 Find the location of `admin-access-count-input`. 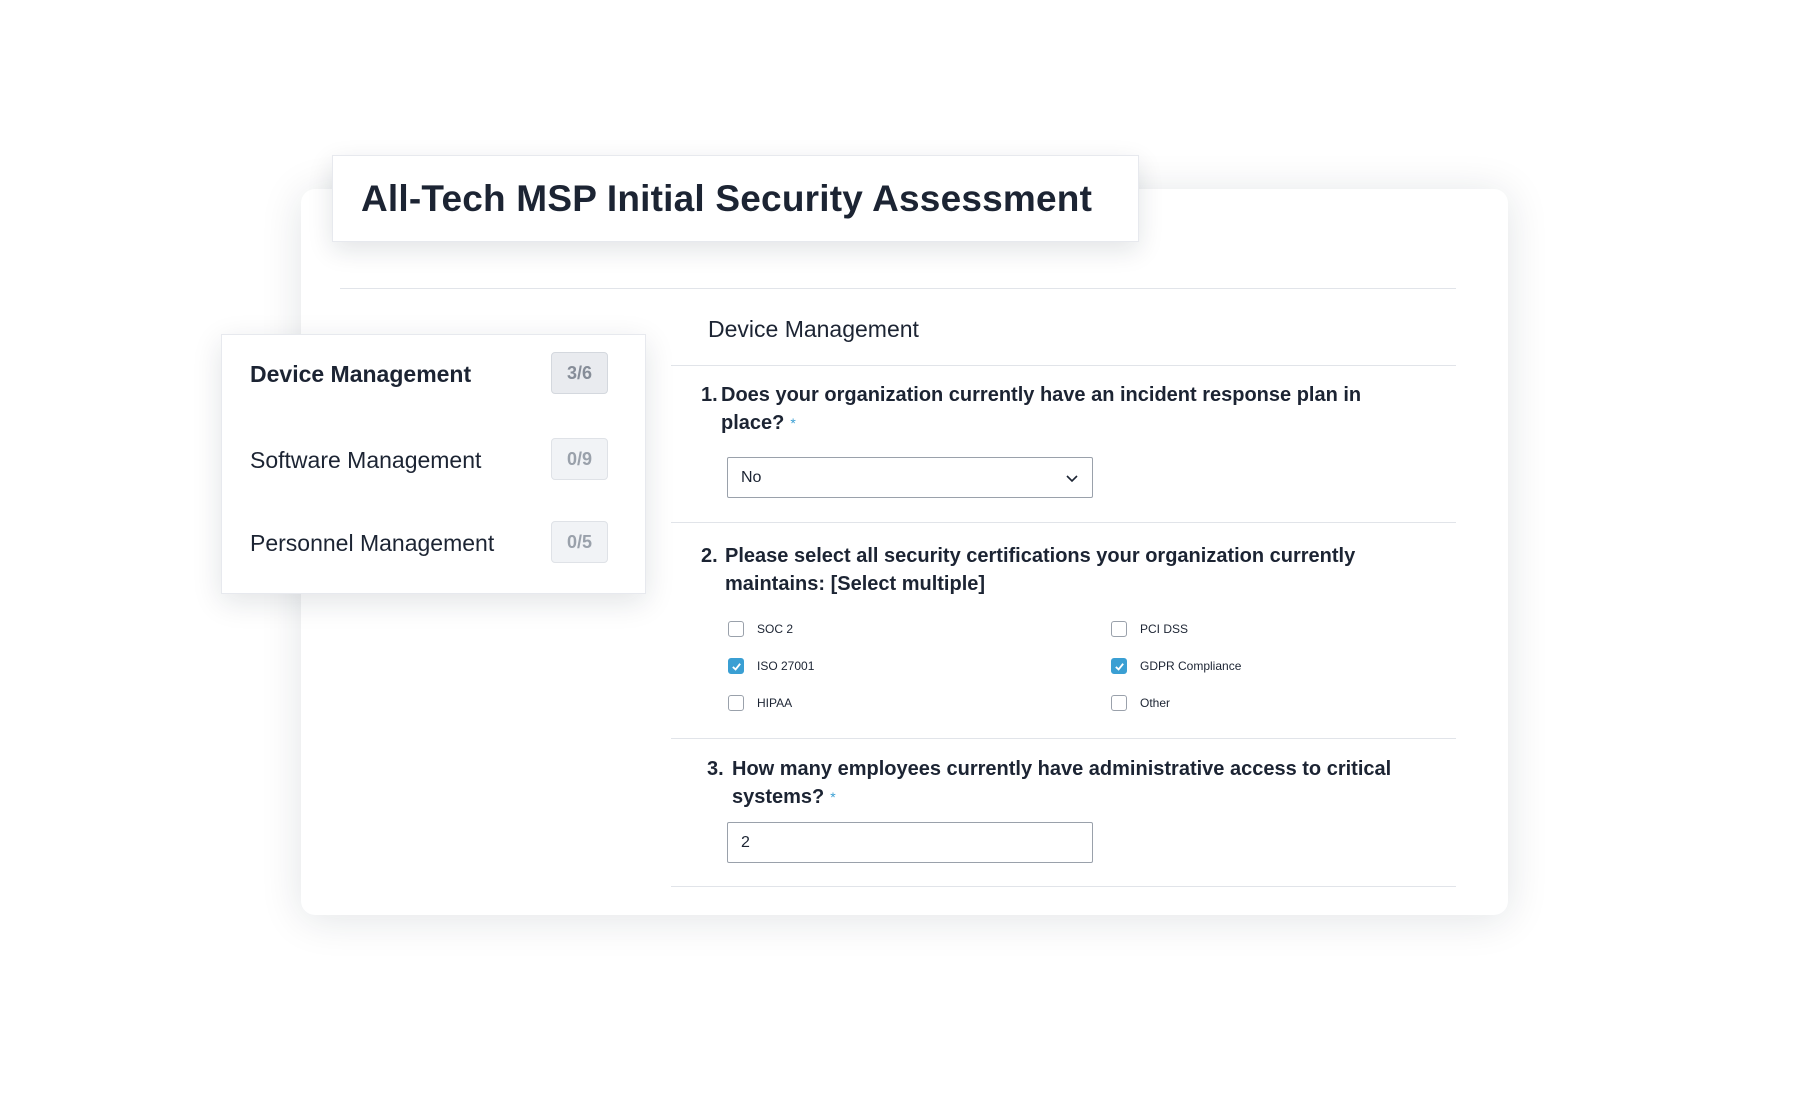

admin-access-count-input is located at coordinates (910, 842).